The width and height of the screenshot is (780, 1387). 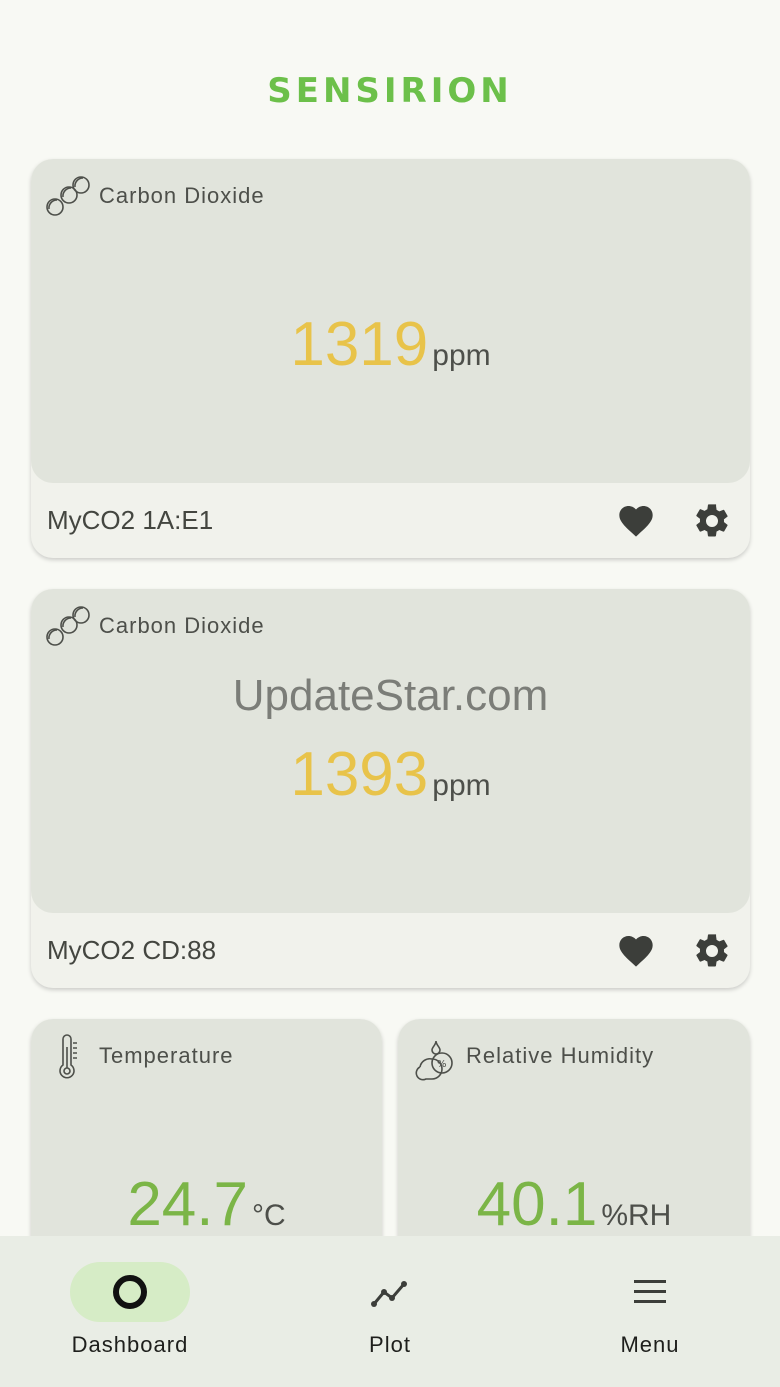 I want to click on temperature-value: 24.7, so click(x=187, y=1204).